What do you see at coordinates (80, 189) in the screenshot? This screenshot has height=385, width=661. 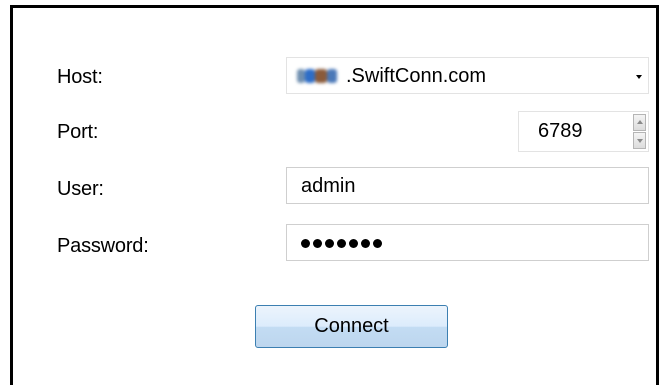 I see `user-label: User:` at bounding box center [80, 189].